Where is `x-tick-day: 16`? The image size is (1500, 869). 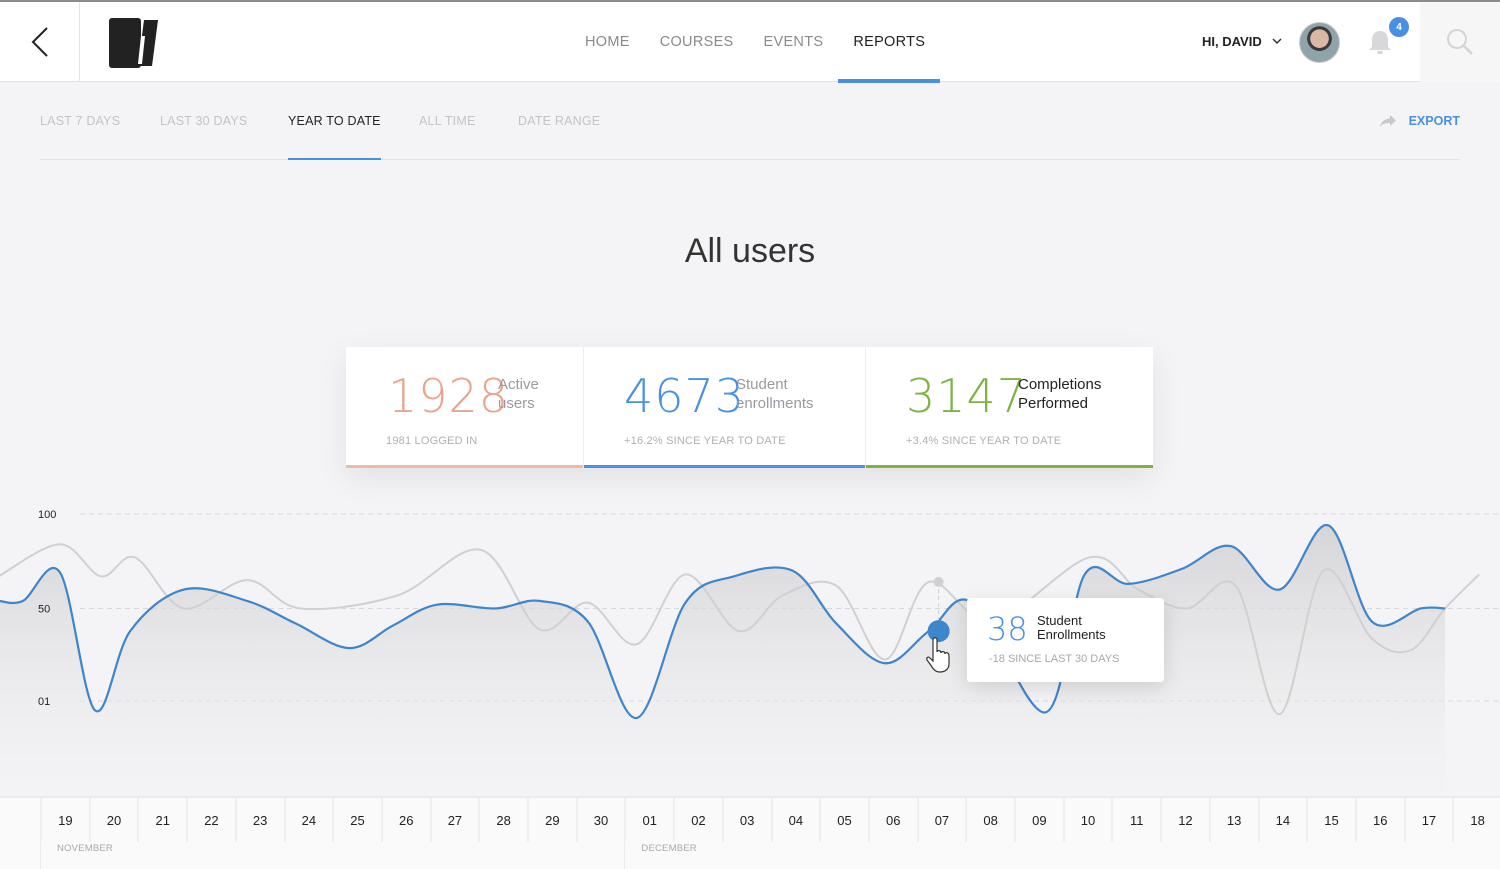
x-tick-day: 16 is located at coordinates (1379, 820).